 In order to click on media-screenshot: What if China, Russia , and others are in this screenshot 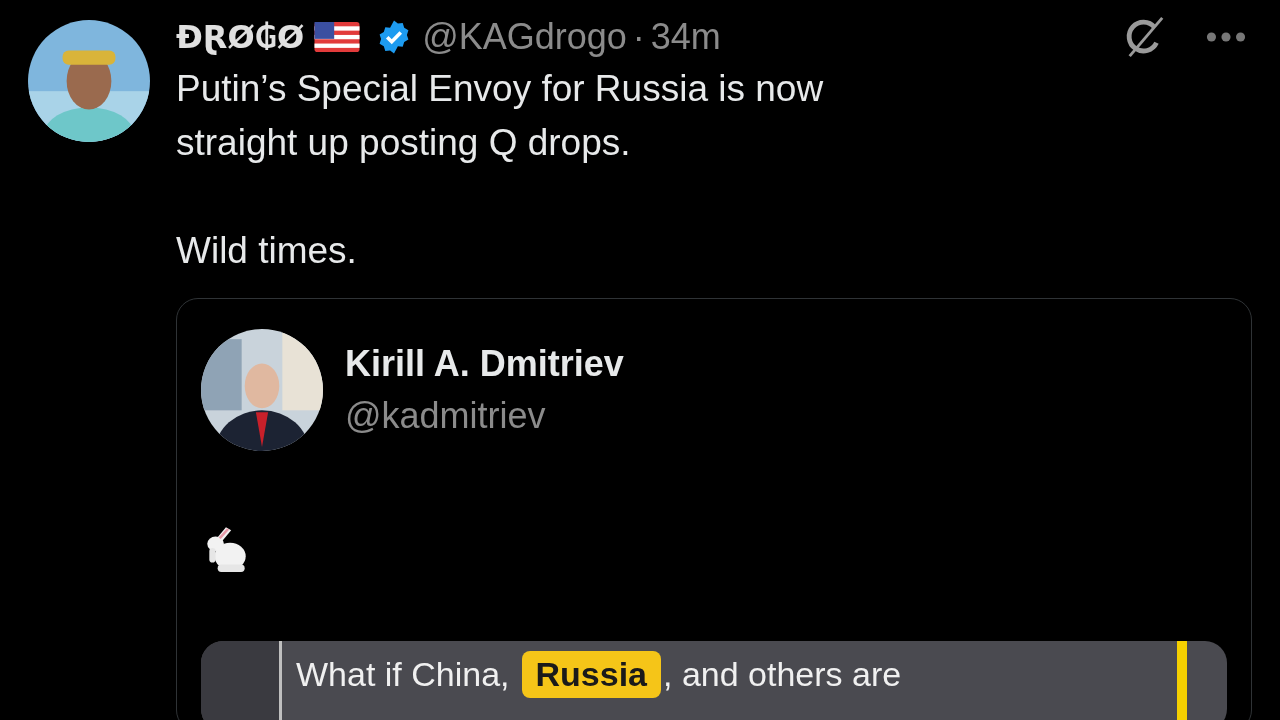, I will do `click(714, 680)`.